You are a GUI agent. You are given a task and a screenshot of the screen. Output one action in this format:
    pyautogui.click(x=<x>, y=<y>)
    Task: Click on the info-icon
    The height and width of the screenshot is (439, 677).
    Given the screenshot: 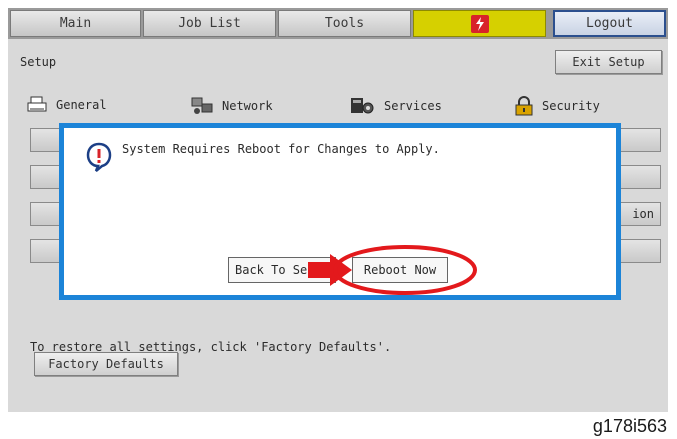 What is the action you would take?
    pyautogui.click(x=99, y=157)
    